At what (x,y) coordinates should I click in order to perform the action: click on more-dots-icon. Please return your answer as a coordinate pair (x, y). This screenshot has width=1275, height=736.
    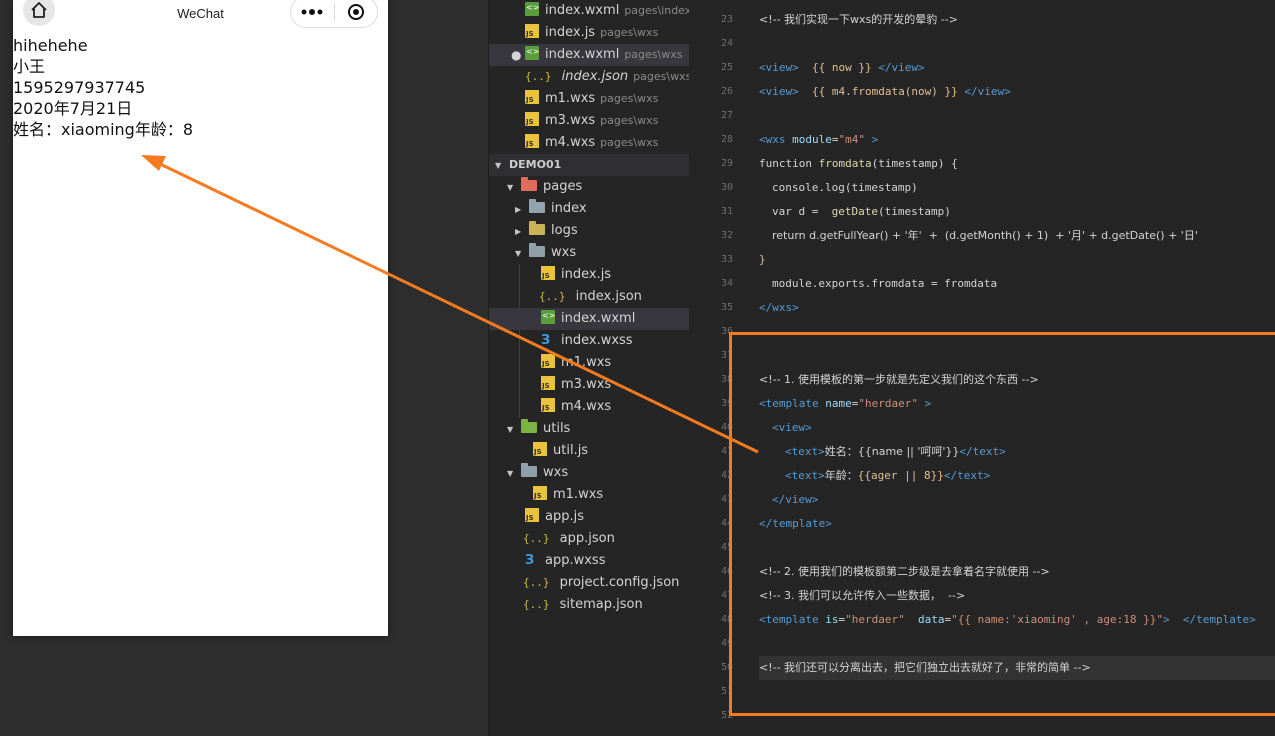
    Looking at the image, I should click on (312, 12).